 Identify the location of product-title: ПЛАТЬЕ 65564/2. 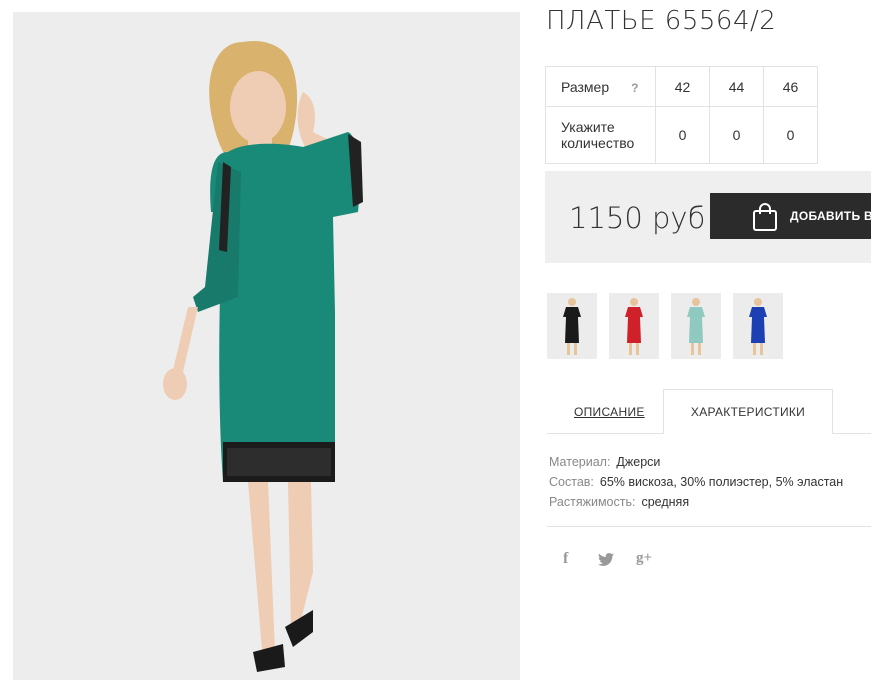
(661, 21).